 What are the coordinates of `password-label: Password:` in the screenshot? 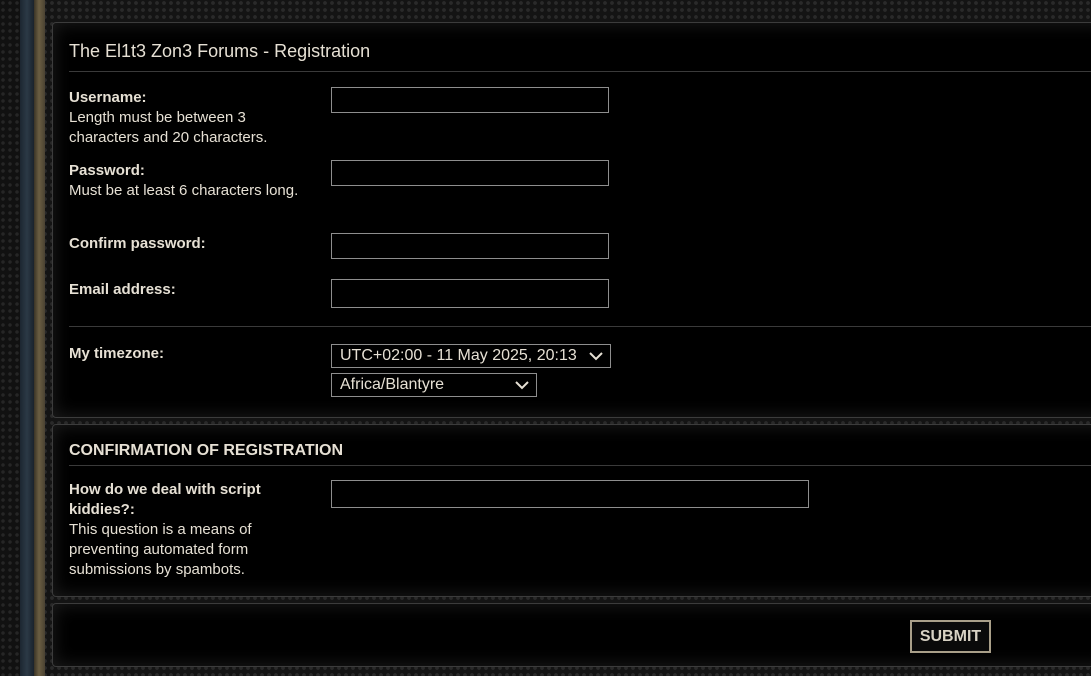 It's located at (107, 170).